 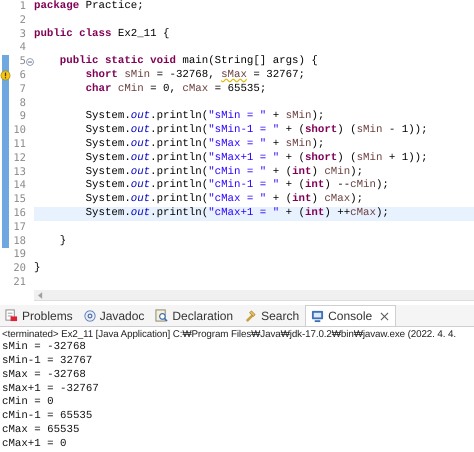 I want to click on declaration-icon, so click(x=161, y=315).